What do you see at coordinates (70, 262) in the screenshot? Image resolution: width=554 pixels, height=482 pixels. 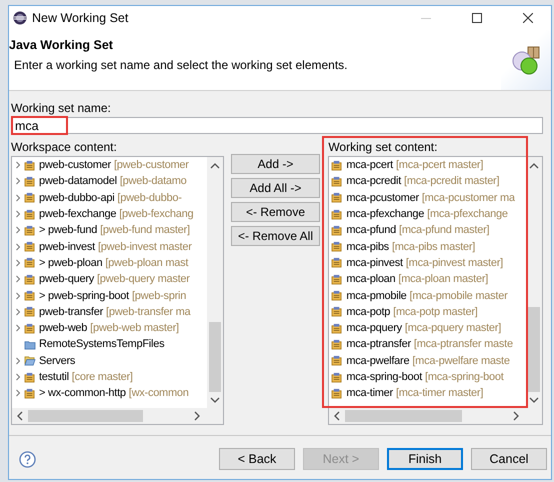 I see `item-name: > pweb-ploan` at bounding box center [70, 262].